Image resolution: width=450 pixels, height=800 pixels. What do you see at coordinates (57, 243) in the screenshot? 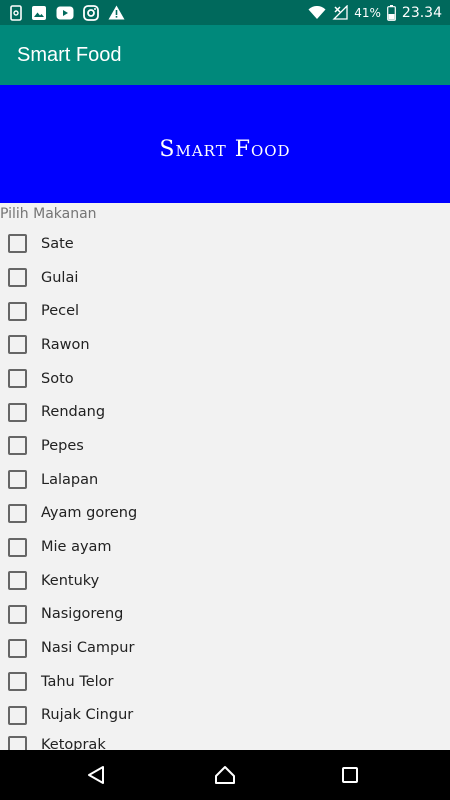
I see `food-label: Sate` at bounding box center [57, 243].